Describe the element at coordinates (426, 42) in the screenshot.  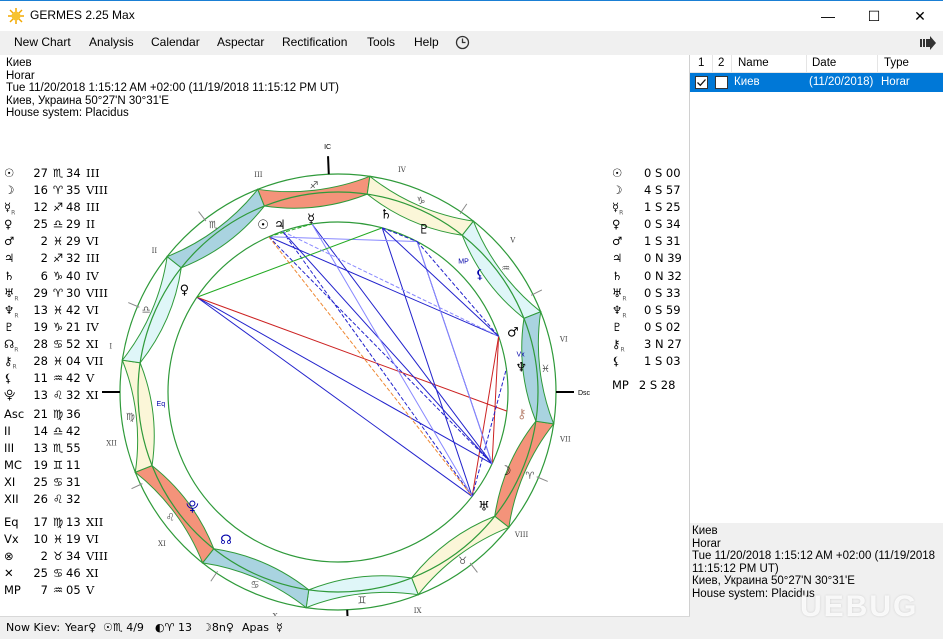
I see `menu-help: Help` at that location.